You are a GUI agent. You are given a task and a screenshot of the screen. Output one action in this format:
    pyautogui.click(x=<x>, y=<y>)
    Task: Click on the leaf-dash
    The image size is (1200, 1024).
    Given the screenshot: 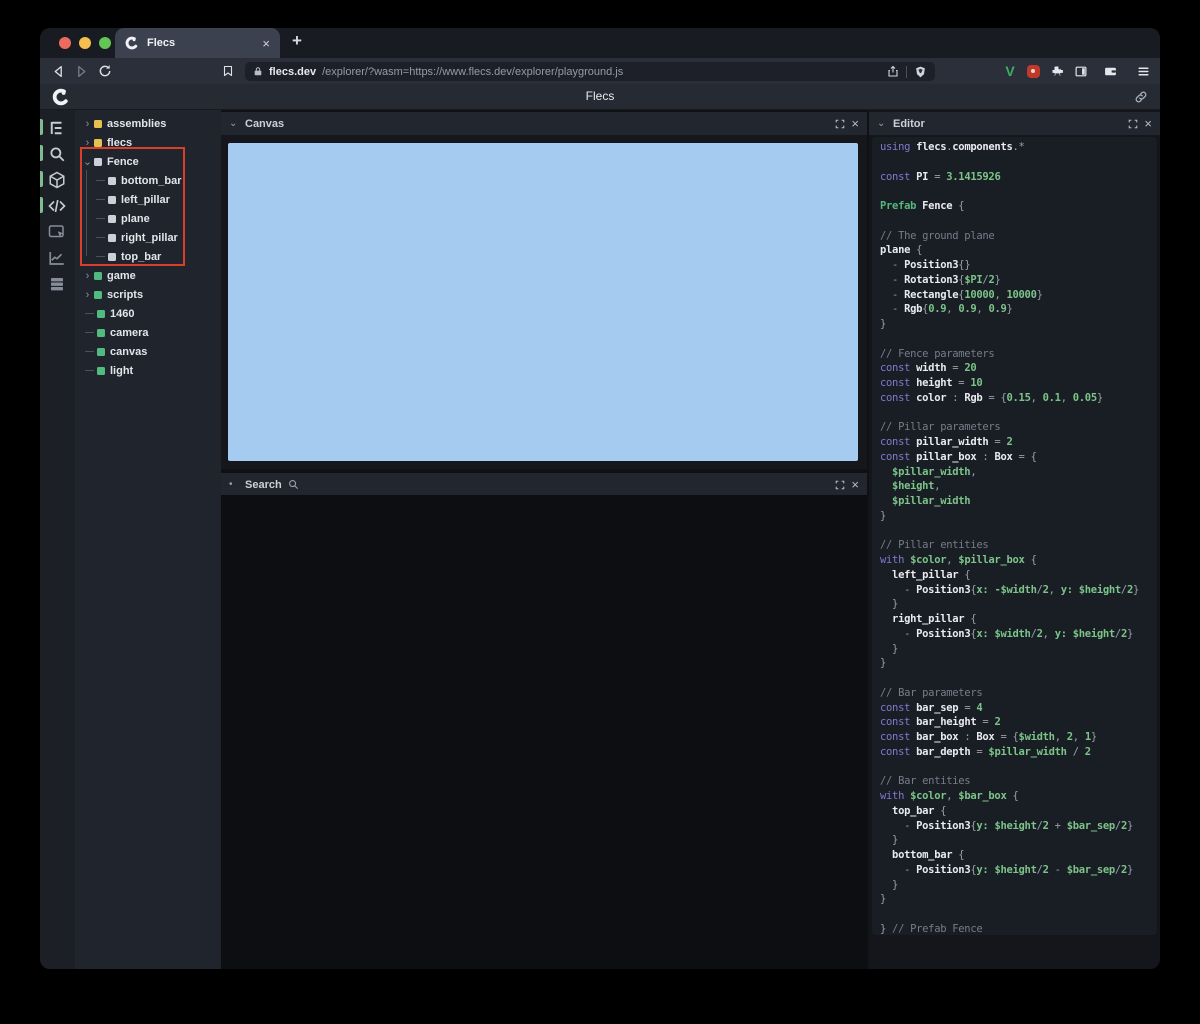 What is the action you would take?
    pyautogui.click(x=89, y=370)
    